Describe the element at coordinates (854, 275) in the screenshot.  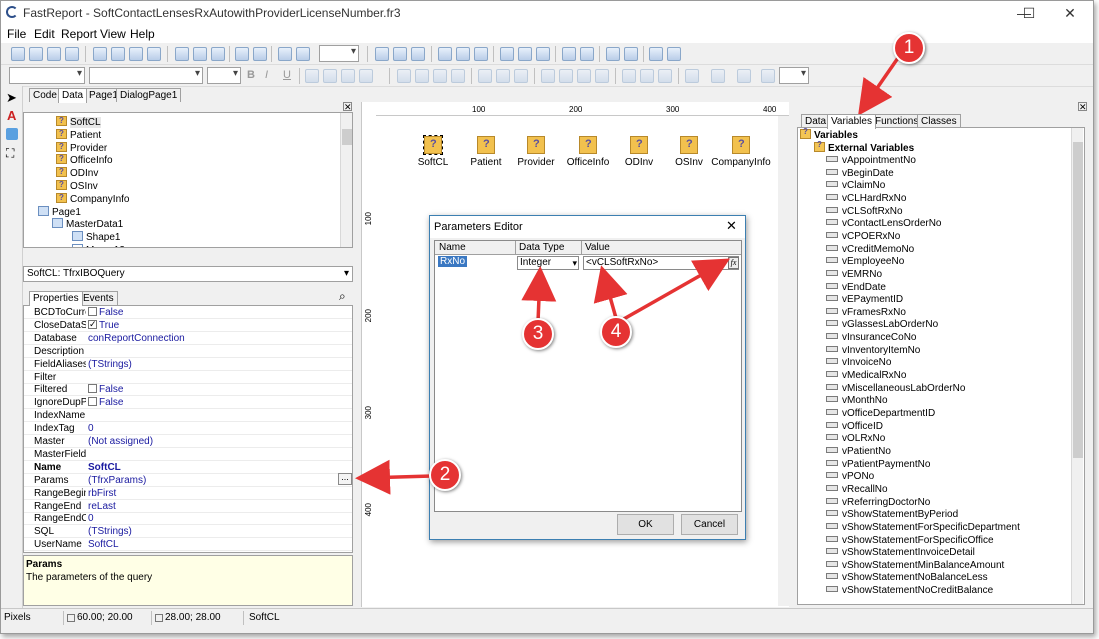
I see `variable-item: vEMRNo` at that location.